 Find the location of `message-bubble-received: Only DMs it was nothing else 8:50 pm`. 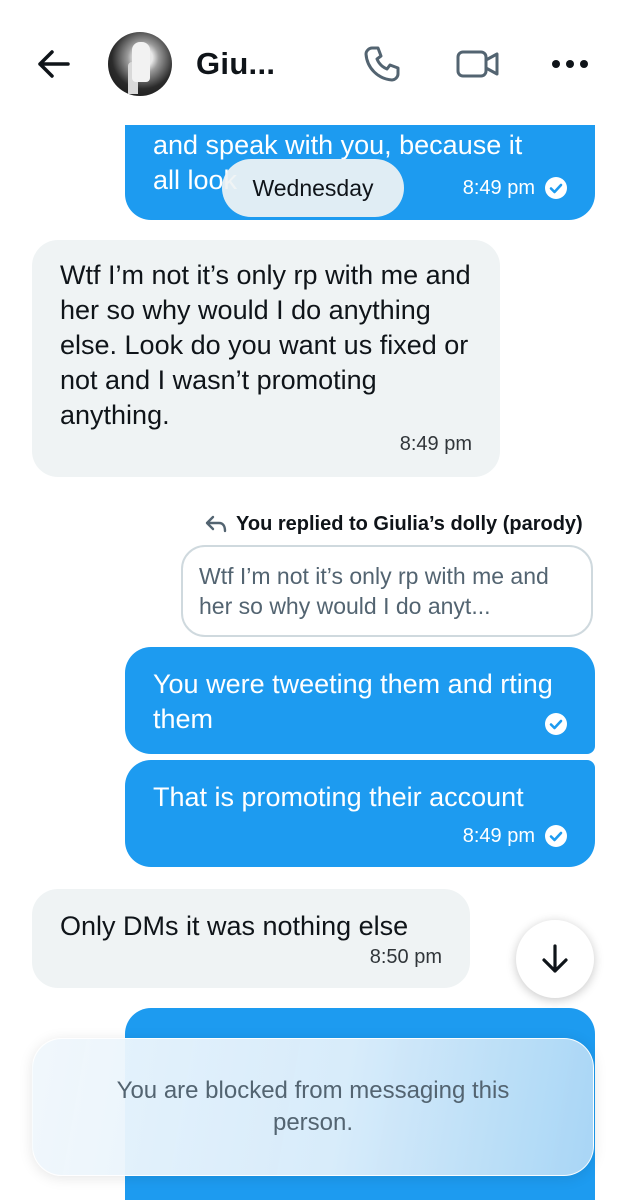

message-bubble-received: Only DMs it was nothing else 8:50 pm is located at coordinates (251, 938).